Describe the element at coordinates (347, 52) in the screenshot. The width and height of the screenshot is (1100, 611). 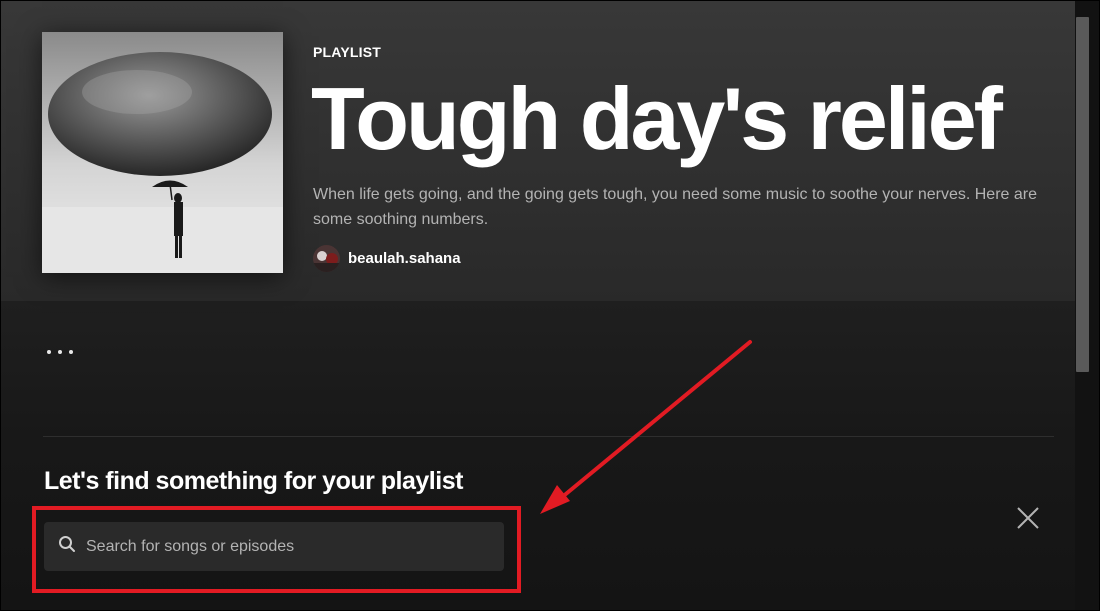
I see `playlist-type-label: PLAYLIST` at that location.